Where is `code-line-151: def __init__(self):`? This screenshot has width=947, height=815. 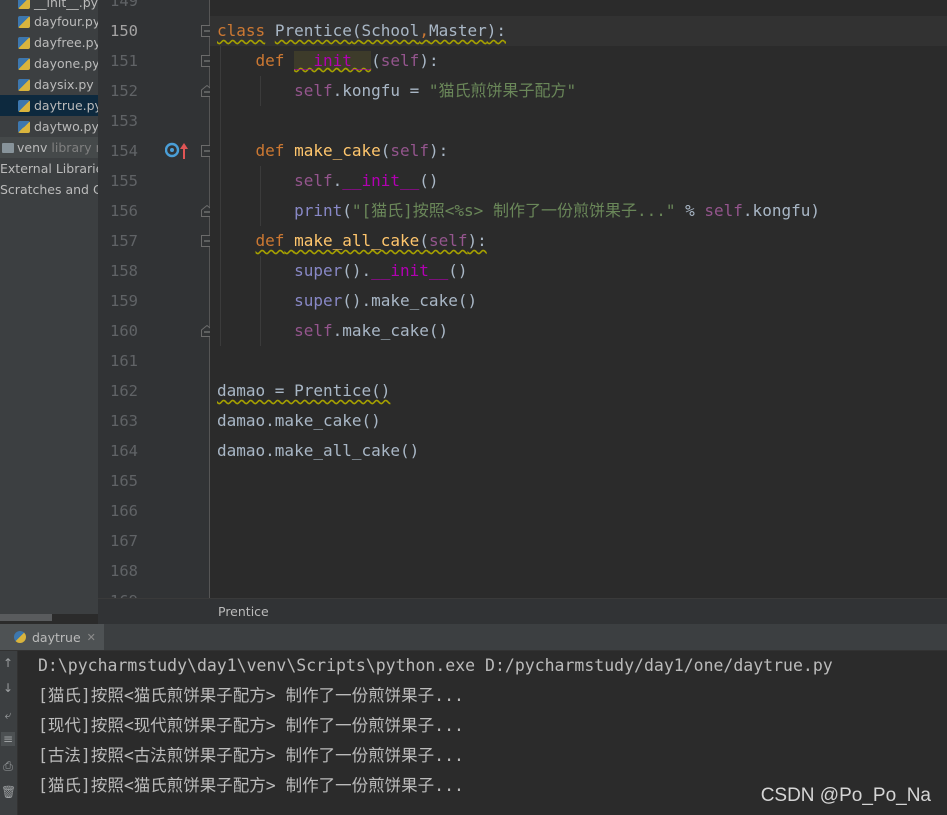
code-line-151: def __init__(self): is located at coordinates (328, 61).